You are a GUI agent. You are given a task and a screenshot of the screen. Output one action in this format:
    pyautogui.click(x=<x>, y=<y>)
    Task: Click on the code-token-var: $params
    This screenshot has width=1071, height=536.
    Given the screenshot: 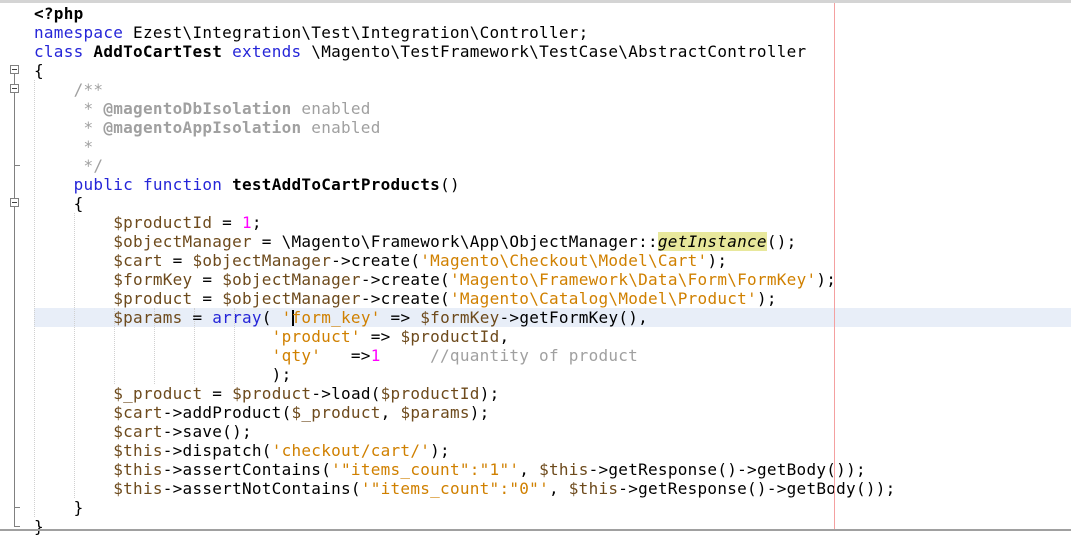 What is the action you would take?
    pyautogui.click(x=148, y=317)
    